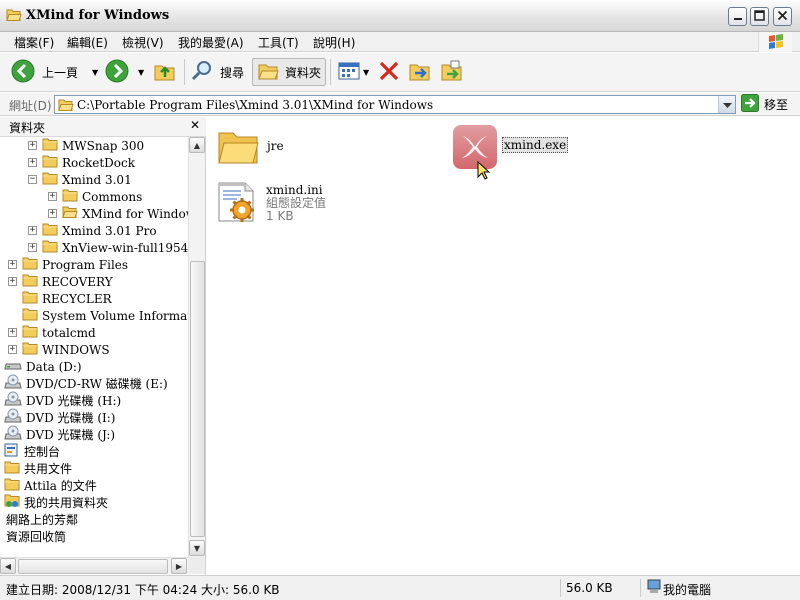 This screenshot has height=600, width=800. I want to click on copy-to-button, so click(452, 72).